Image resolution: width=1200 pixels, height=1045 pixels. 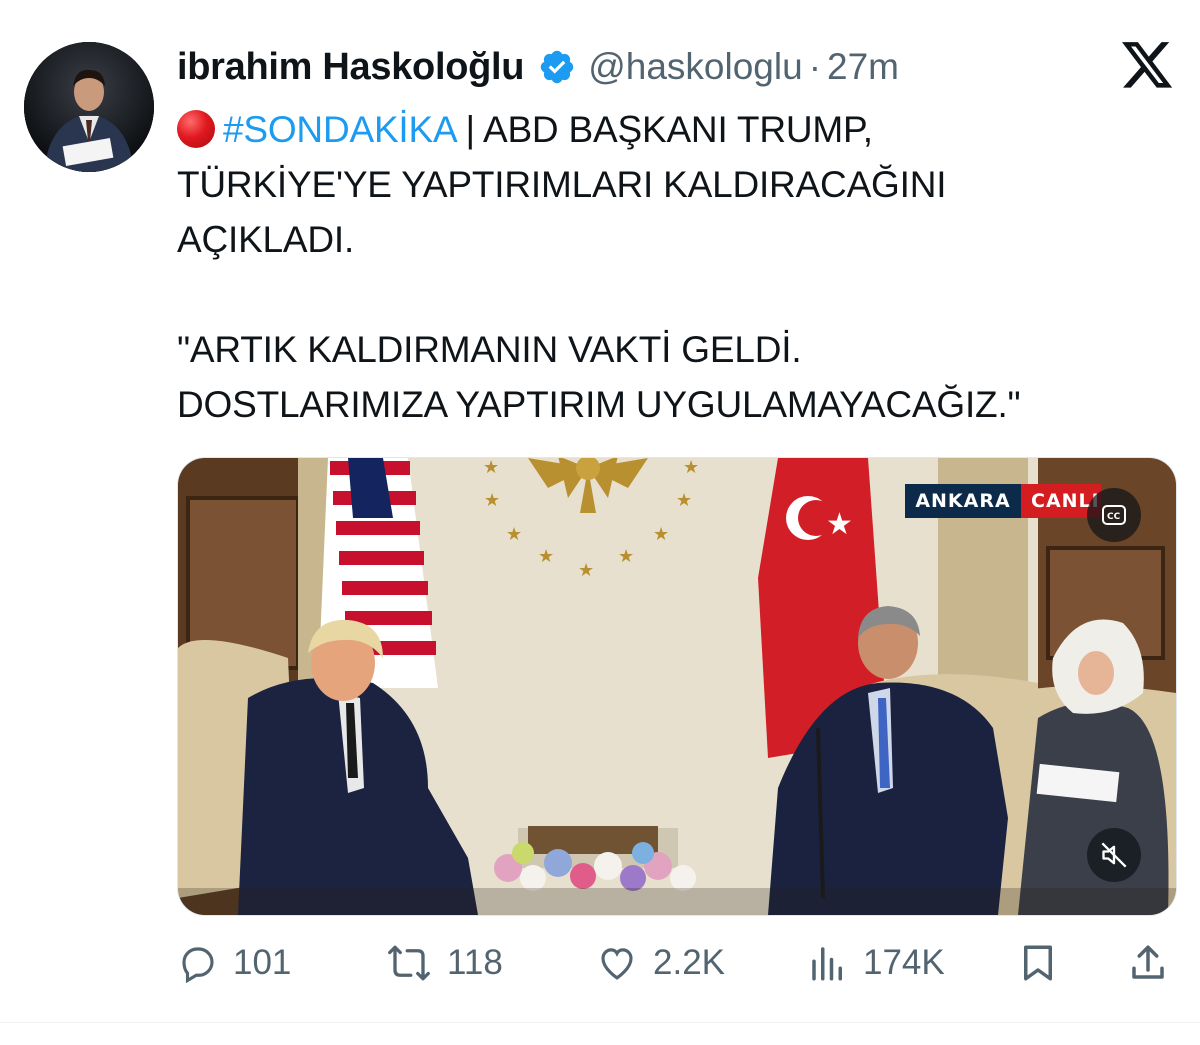 I want to click on location-overlay: ANKARA, so click(x=963, y=501).